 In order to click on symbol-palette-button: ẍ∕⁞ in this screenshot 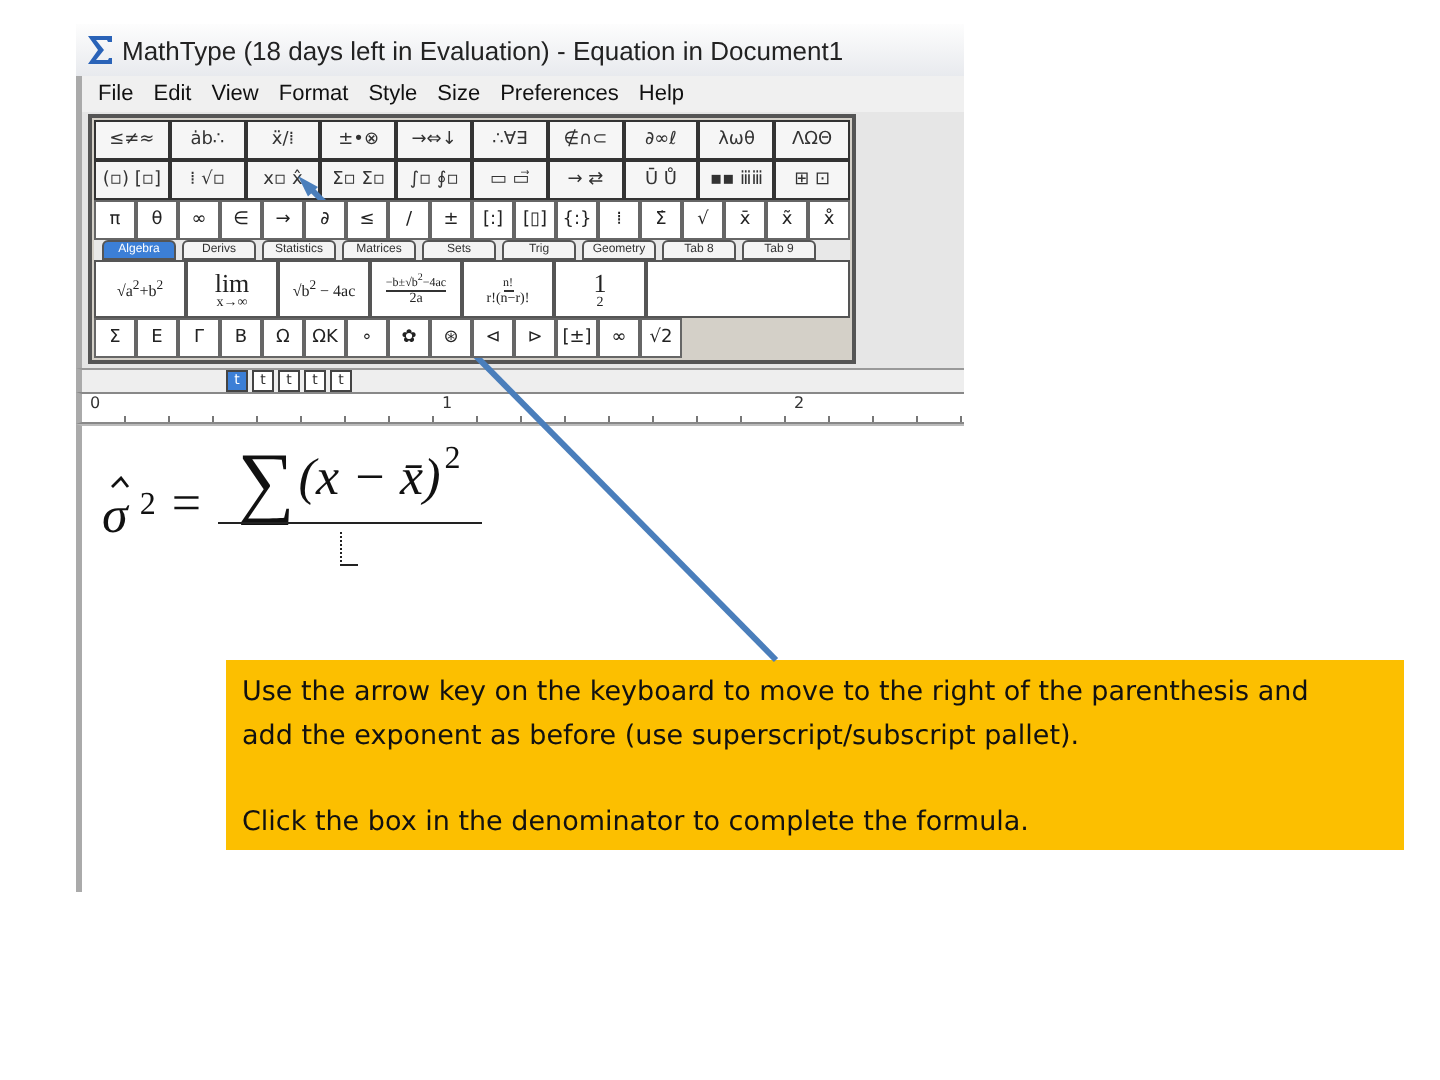, I will do `click(283, 140)`.